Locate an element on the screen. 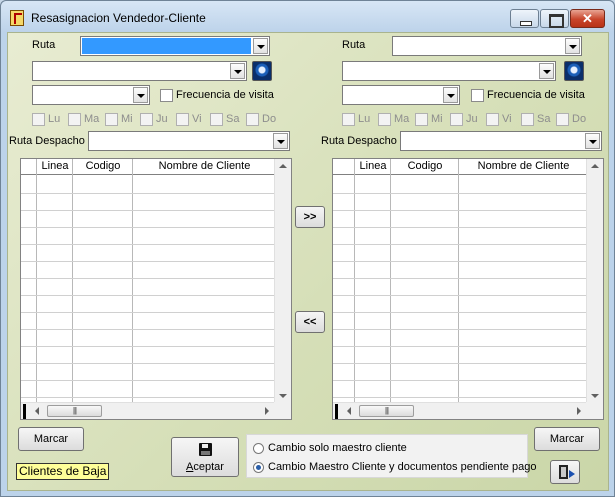  right-day-do-label: Do is located at coordinates (579, 119).